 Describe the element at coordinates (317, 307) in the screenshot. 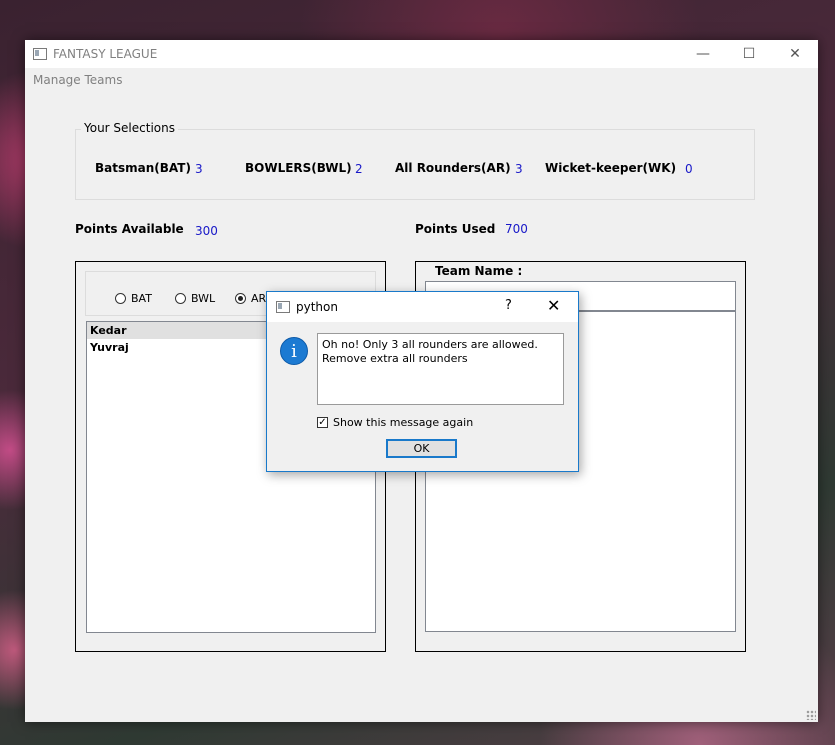

I see `dialog-title: python` at that location.